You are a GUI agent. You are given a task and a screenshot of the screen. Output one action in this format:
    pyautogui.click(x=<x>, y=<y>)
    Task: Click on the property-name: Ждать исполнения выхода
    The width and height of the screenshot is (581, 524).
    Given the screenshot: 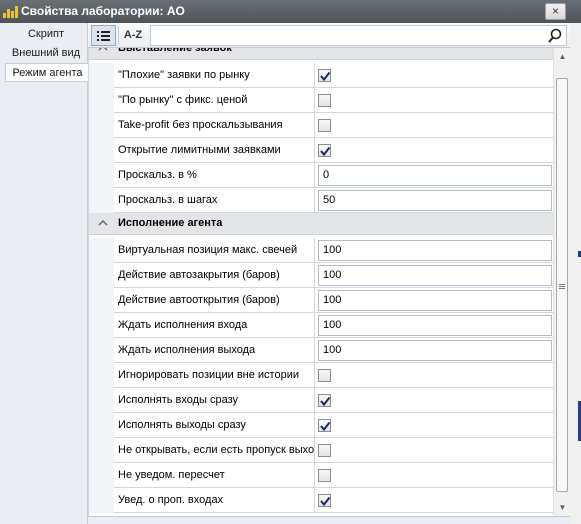 What is the action you would take?
    pyautogui.click(x=214, y=350)
    